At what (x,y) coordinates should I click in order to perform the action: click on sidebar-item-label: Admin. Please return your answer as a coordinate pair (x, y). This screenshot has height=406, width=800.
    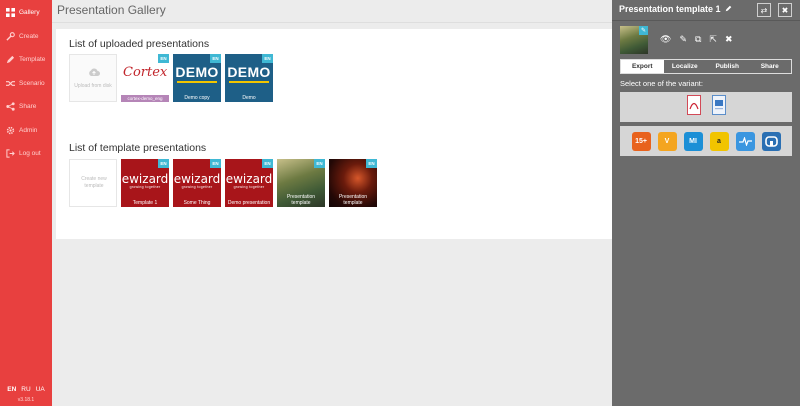
    Looking at the image, I should click on (28, 130).